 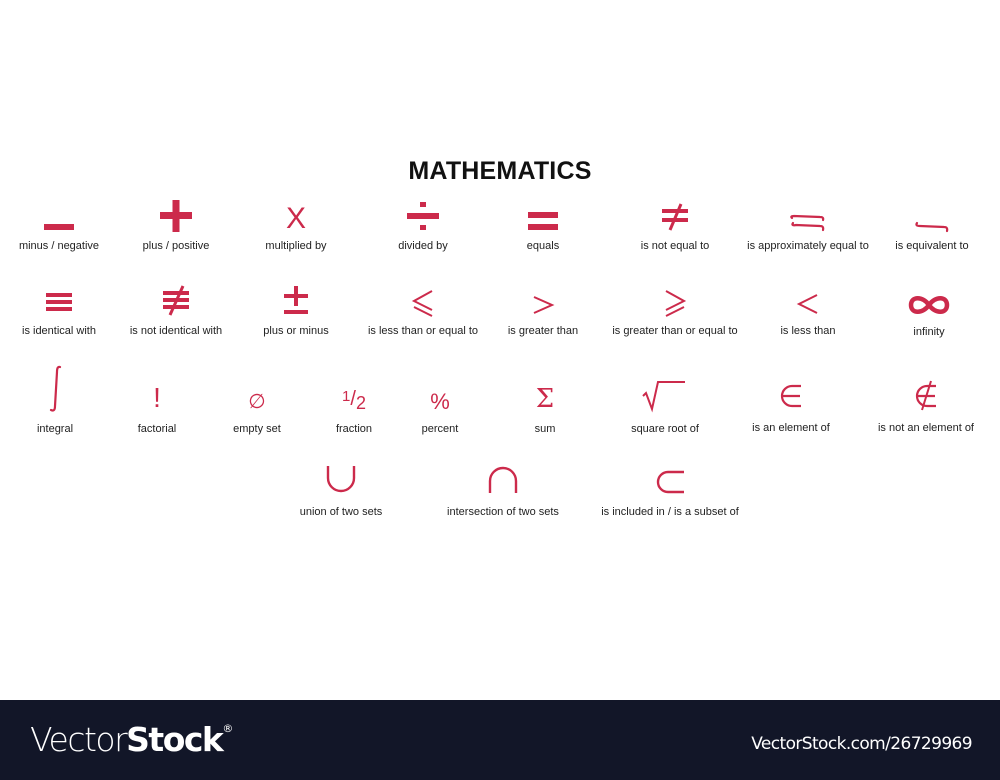 What do you see at coordinates (929, 332) in the screenshot?
I see `symbol-label: infinity` at bounding box center [929, 332].